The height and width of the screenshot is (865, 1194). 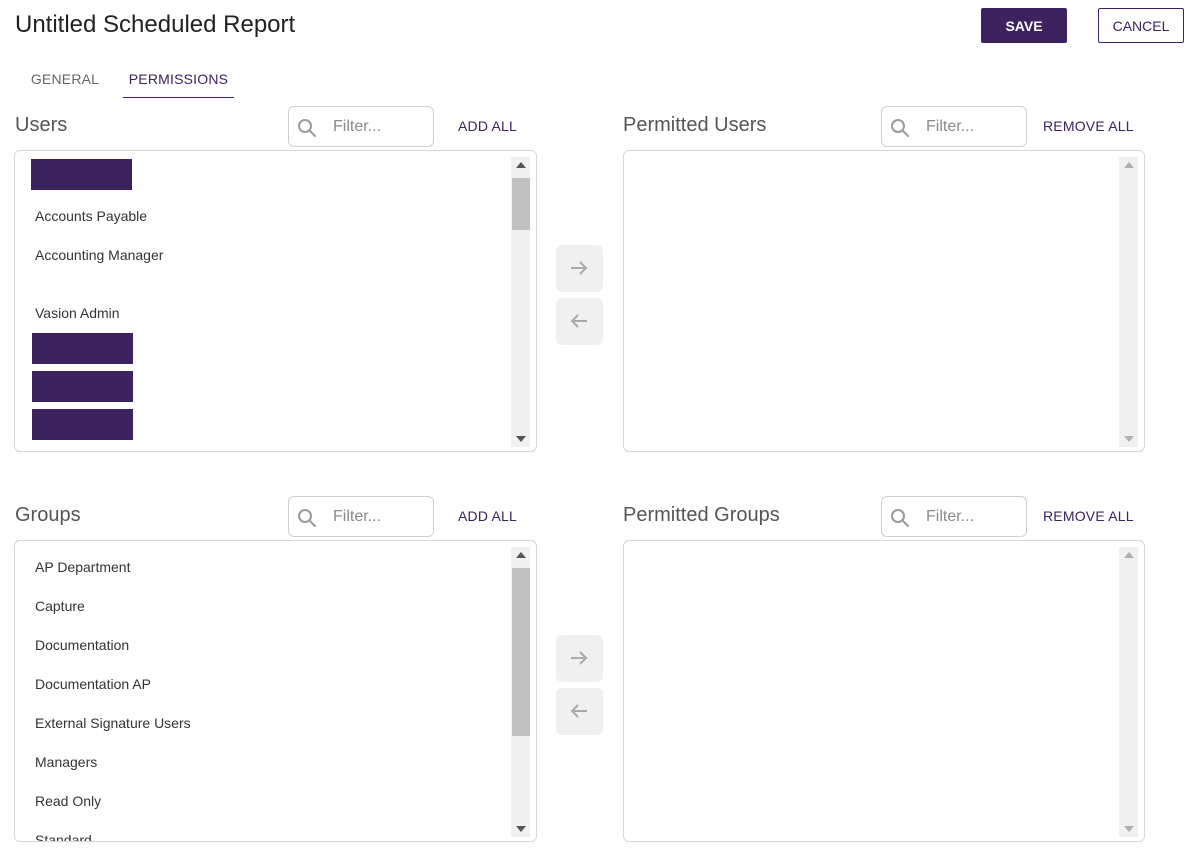 I want to click on list-item: Accounts Payable, so click(x=91, y=216).